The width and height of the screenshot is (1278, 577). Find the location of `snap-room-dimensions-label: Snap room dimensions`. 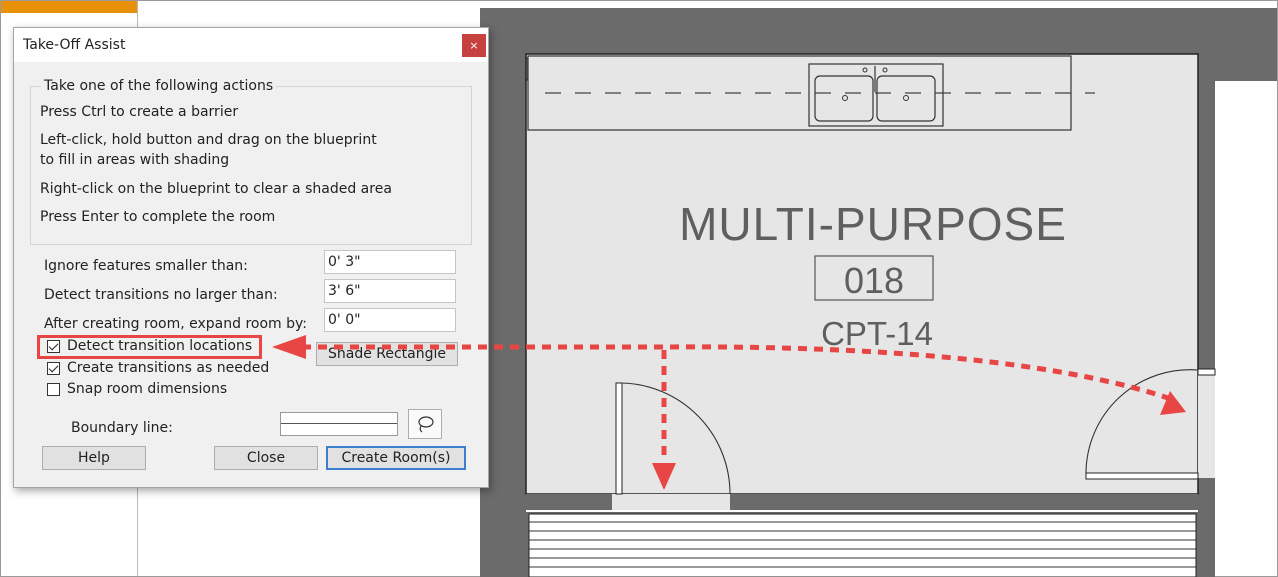

snap-room-dimensions-label: Snap room dimensions is located at coordinates (147, 389).